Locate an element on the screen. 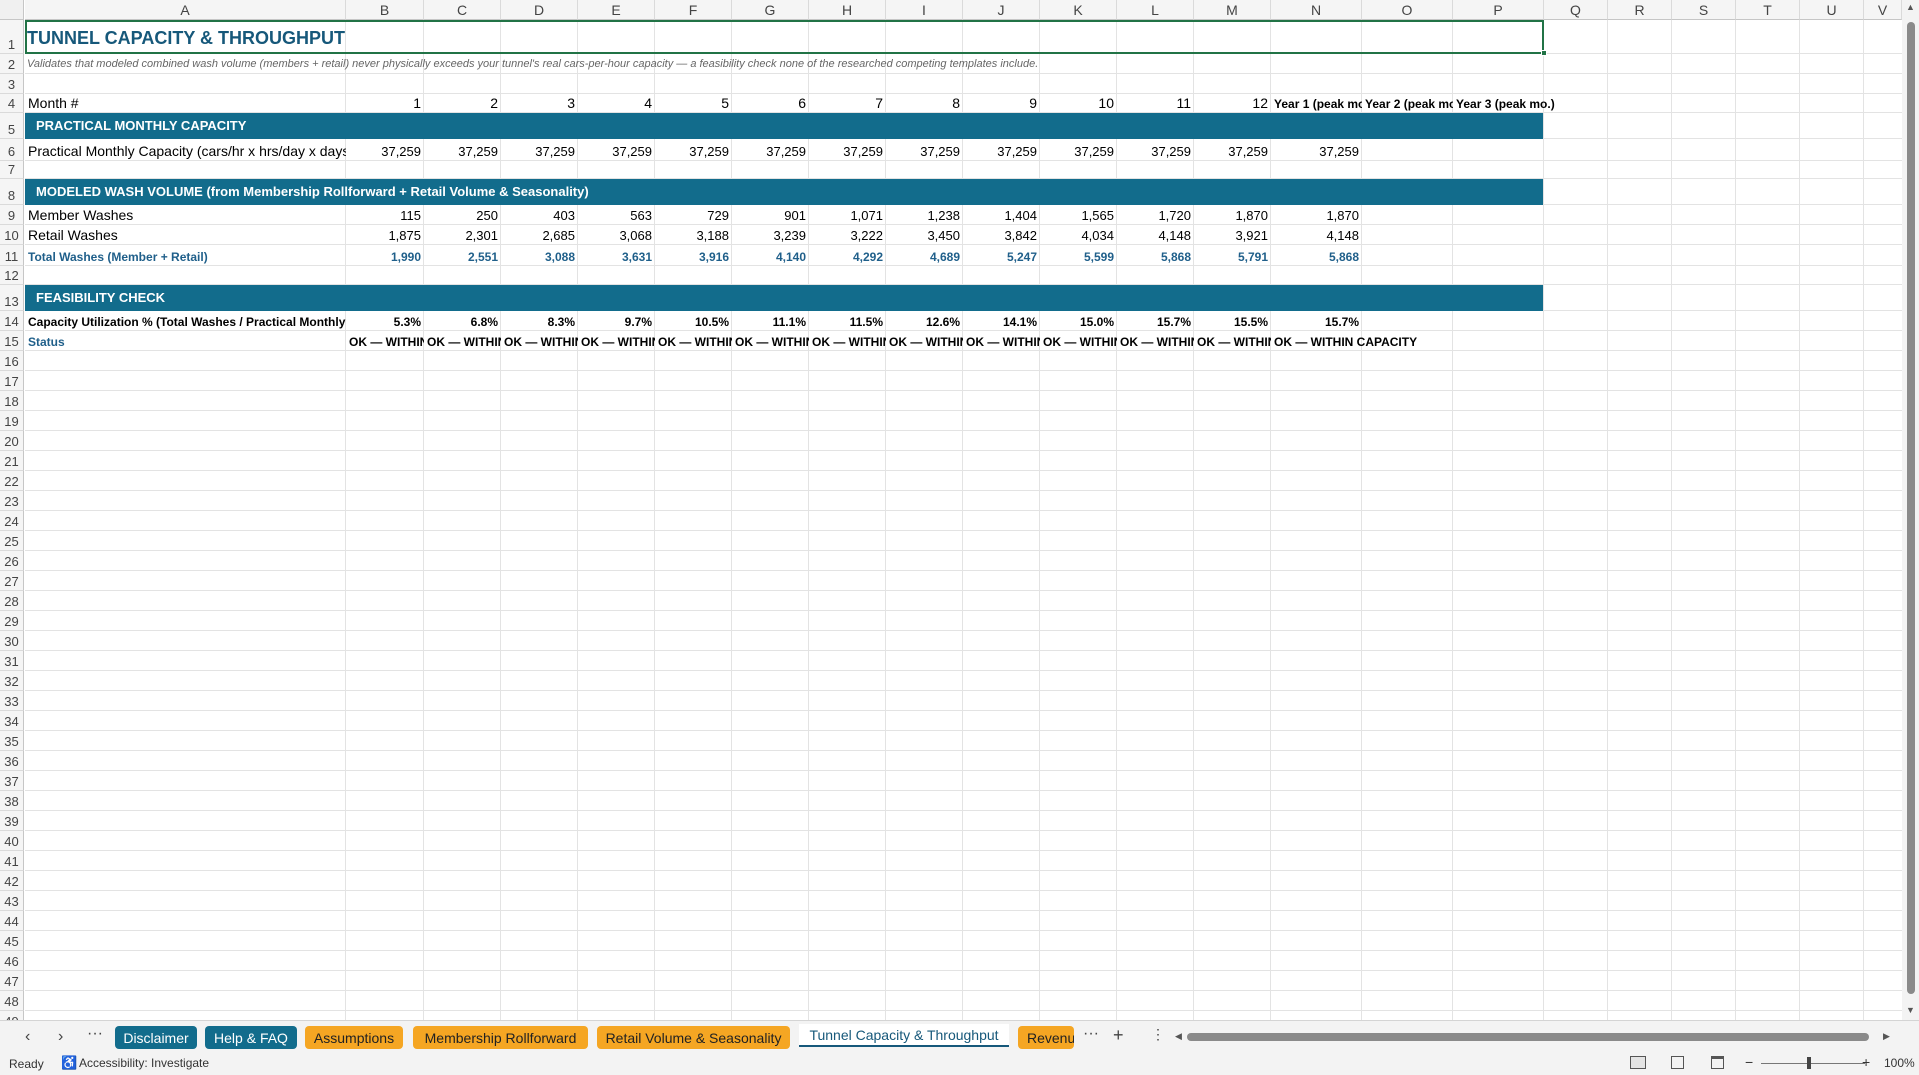  row-header: 49 is located at coordinates (12, 1015).